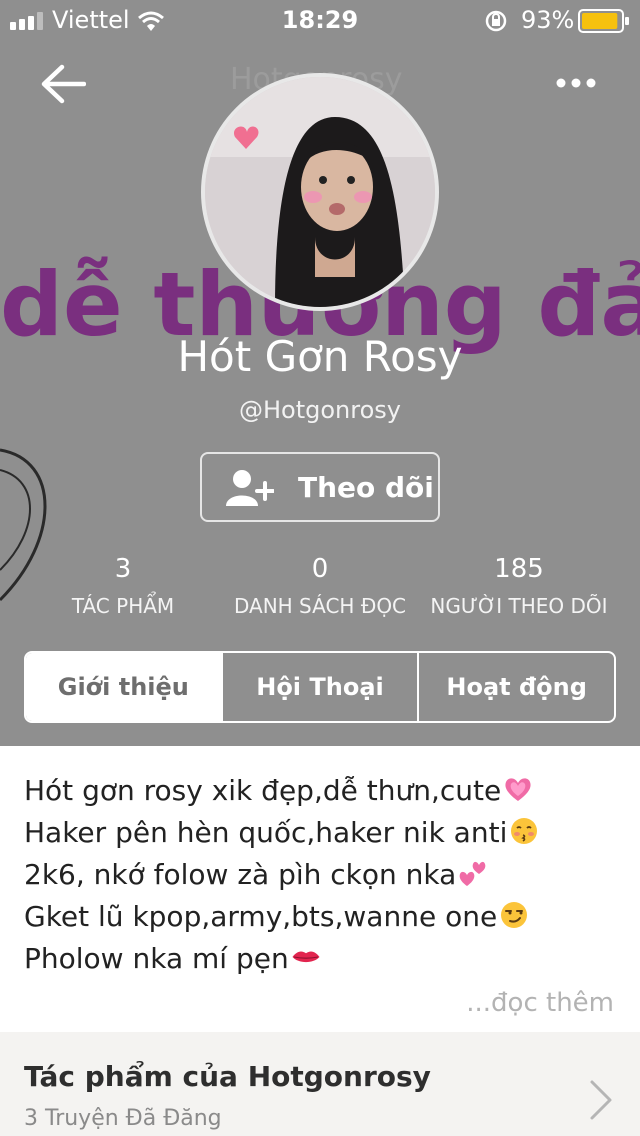 This screenshot has height=1136, width=640. I want to click on tab-conversations: Hội Thoại, so click(319, 687).